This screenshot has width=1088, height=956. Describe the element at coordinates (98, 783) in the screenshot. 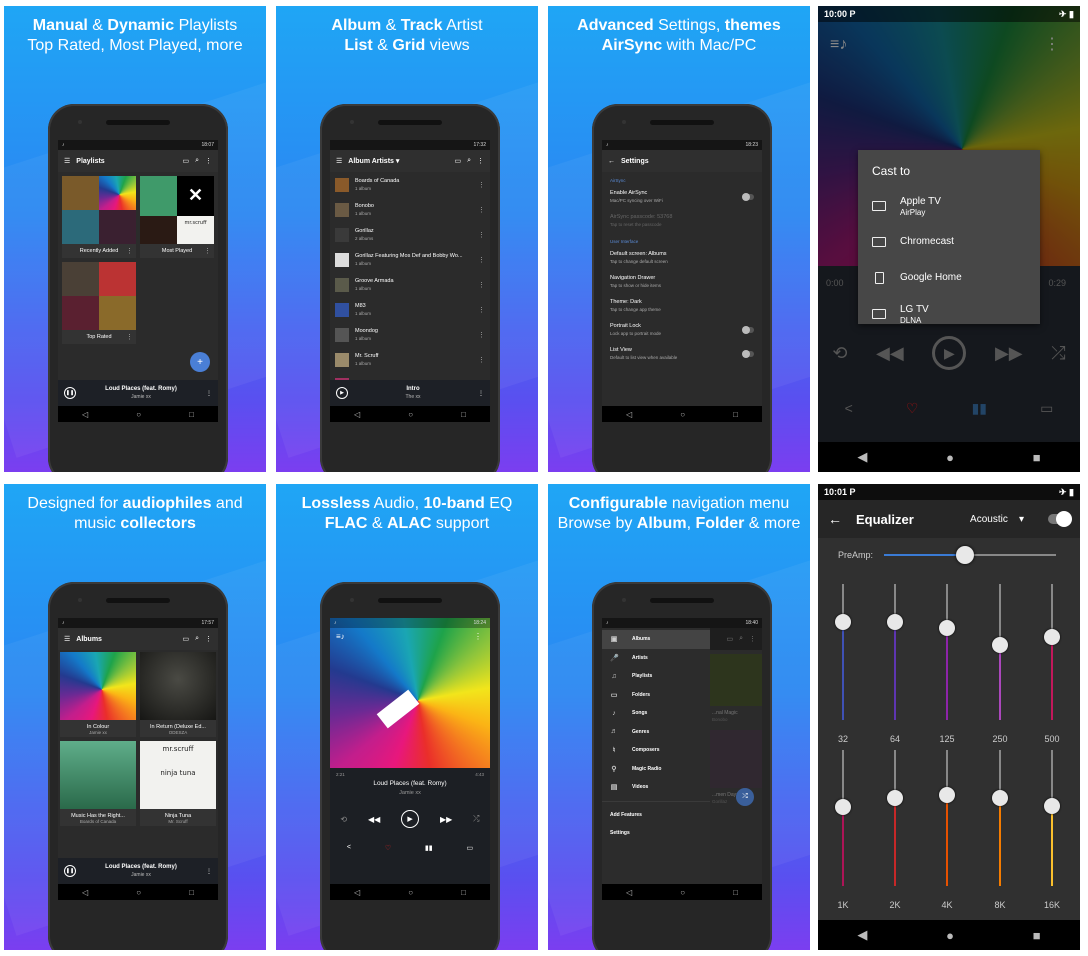

I see `album-card: Music Has the Right... Boards of Canada` at that location.